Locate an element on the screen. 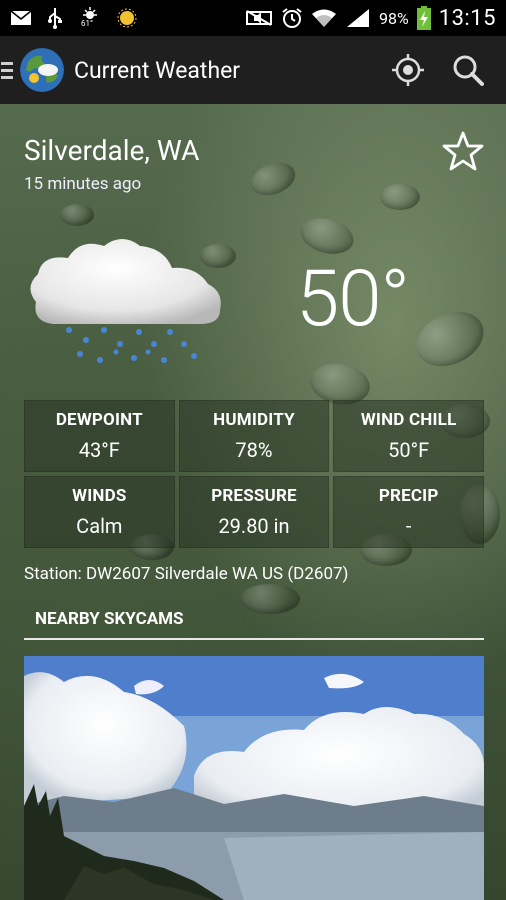 This screenshot has height=900, width=506. stat-value: Calm is located at coordinates (99, 526).